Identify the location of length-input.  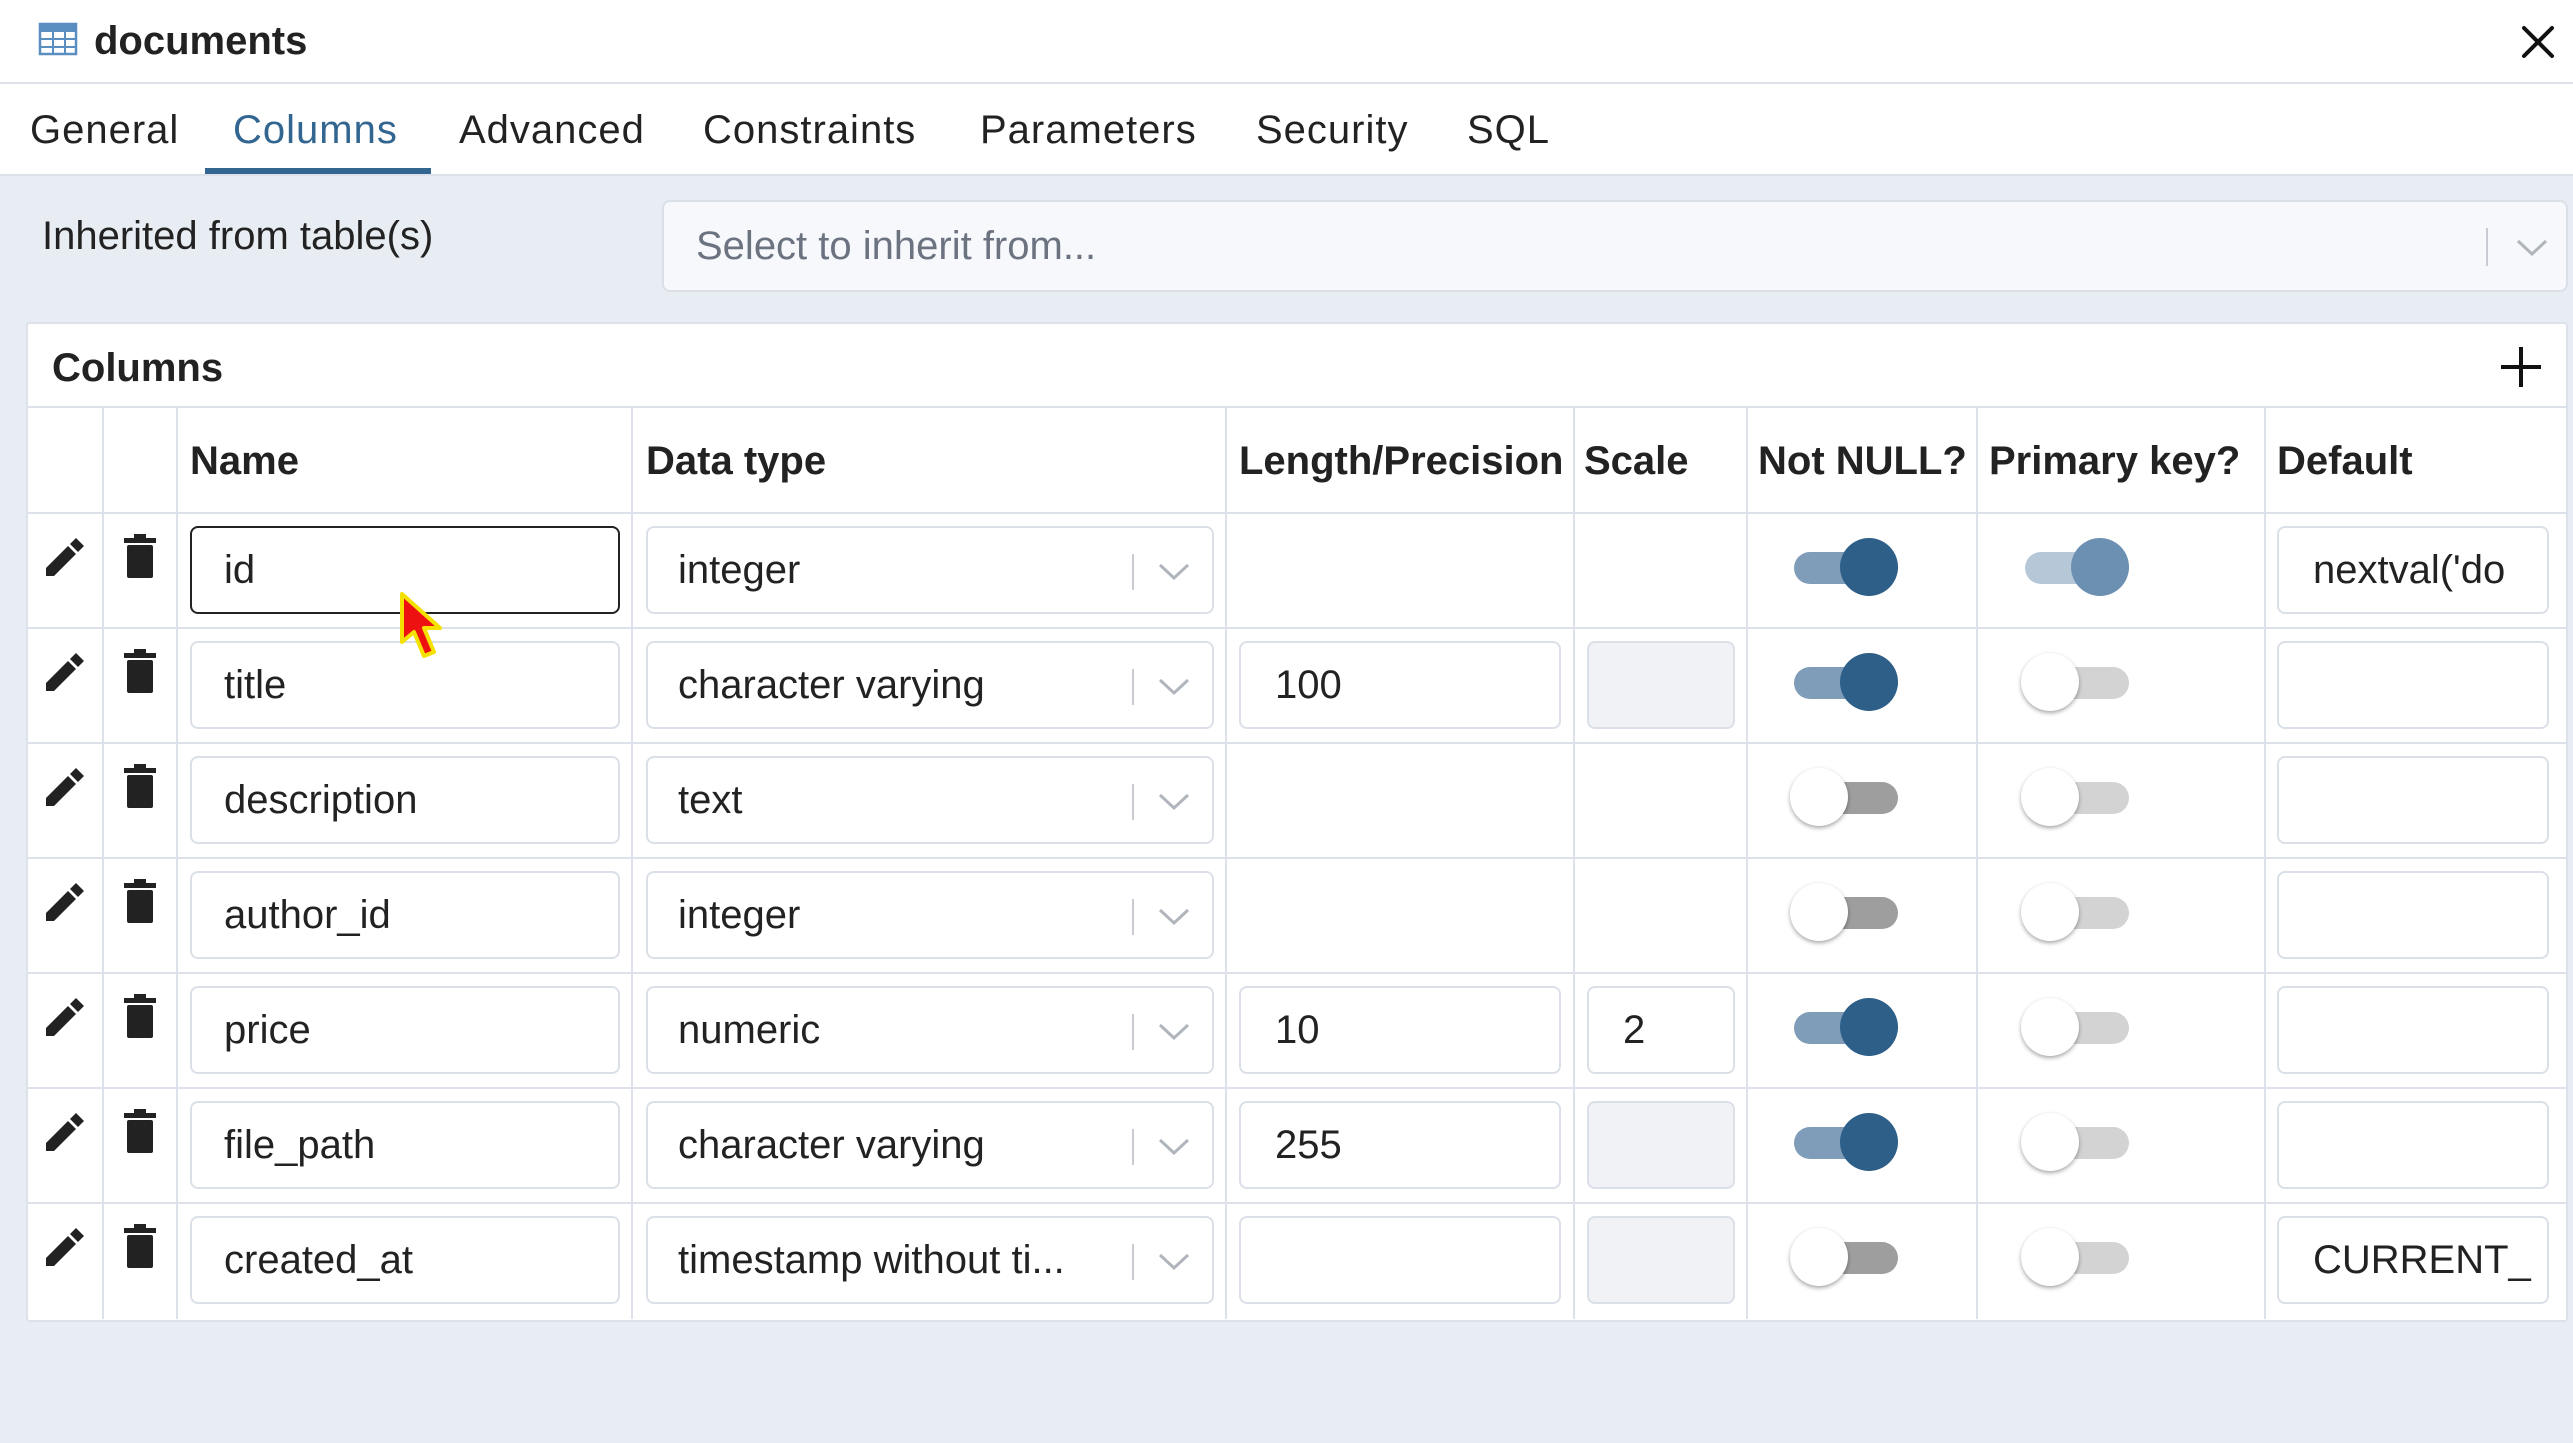
(1400, 1260).